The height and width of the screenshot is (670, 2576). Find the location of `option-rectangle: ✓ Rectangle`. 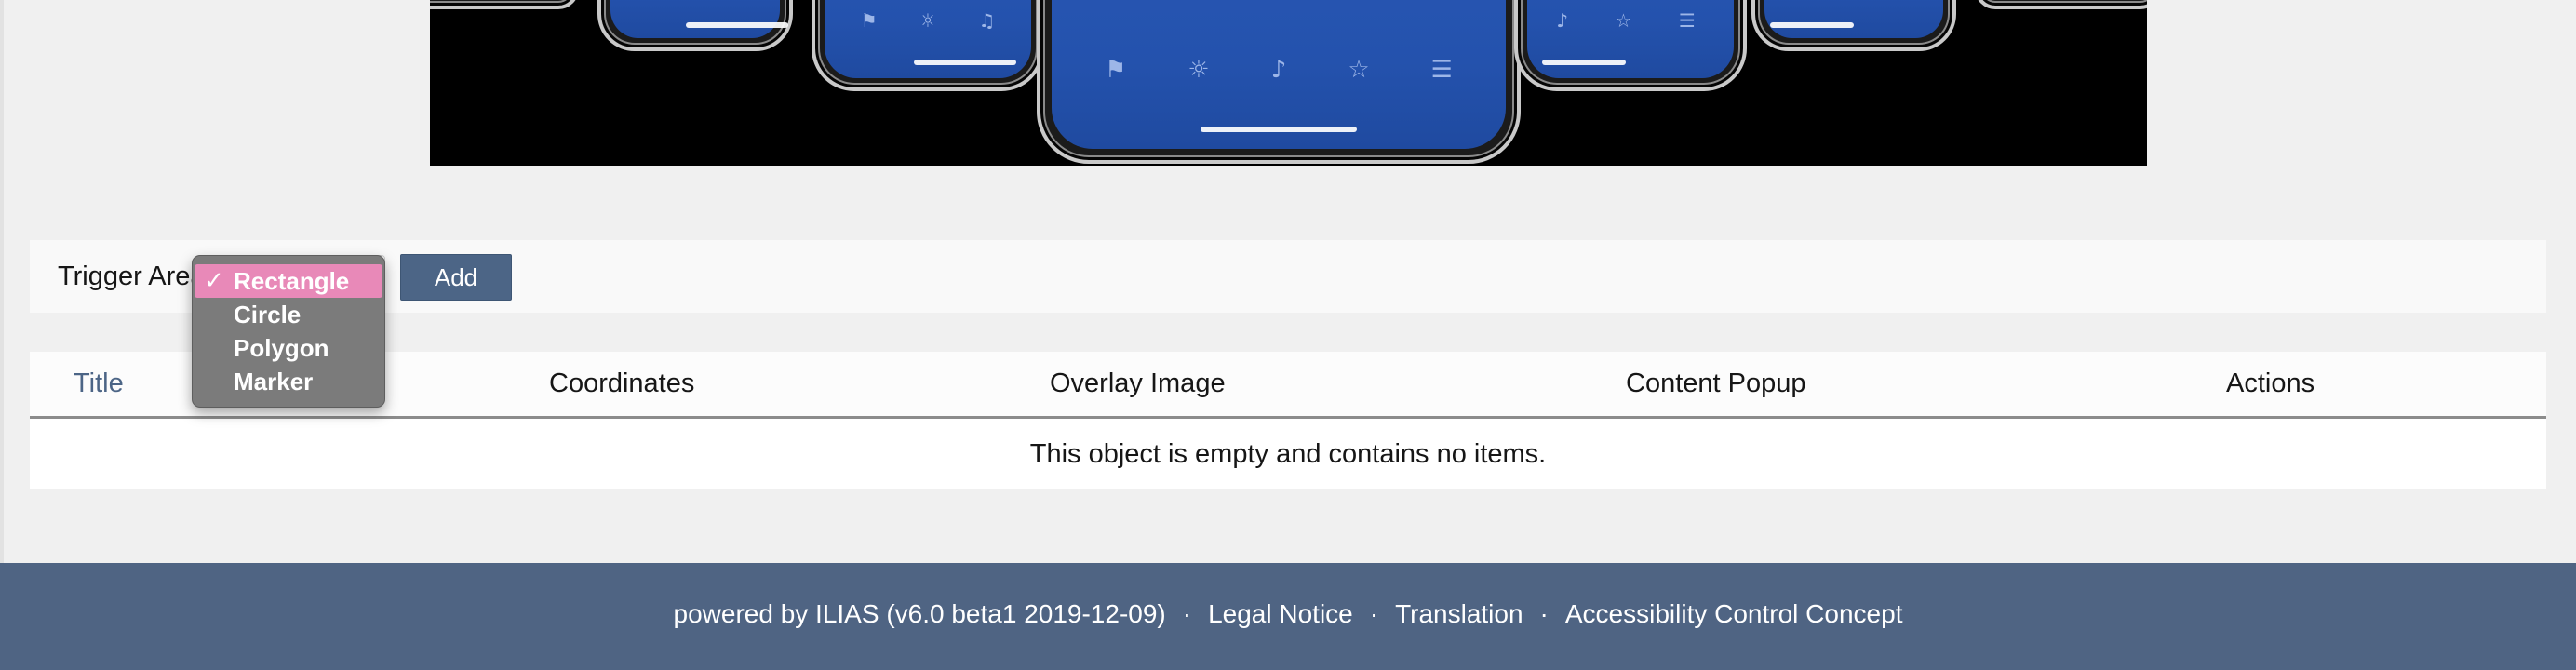

option-rectangle: ✓ Rectangle is located at coordinates (288, 281).